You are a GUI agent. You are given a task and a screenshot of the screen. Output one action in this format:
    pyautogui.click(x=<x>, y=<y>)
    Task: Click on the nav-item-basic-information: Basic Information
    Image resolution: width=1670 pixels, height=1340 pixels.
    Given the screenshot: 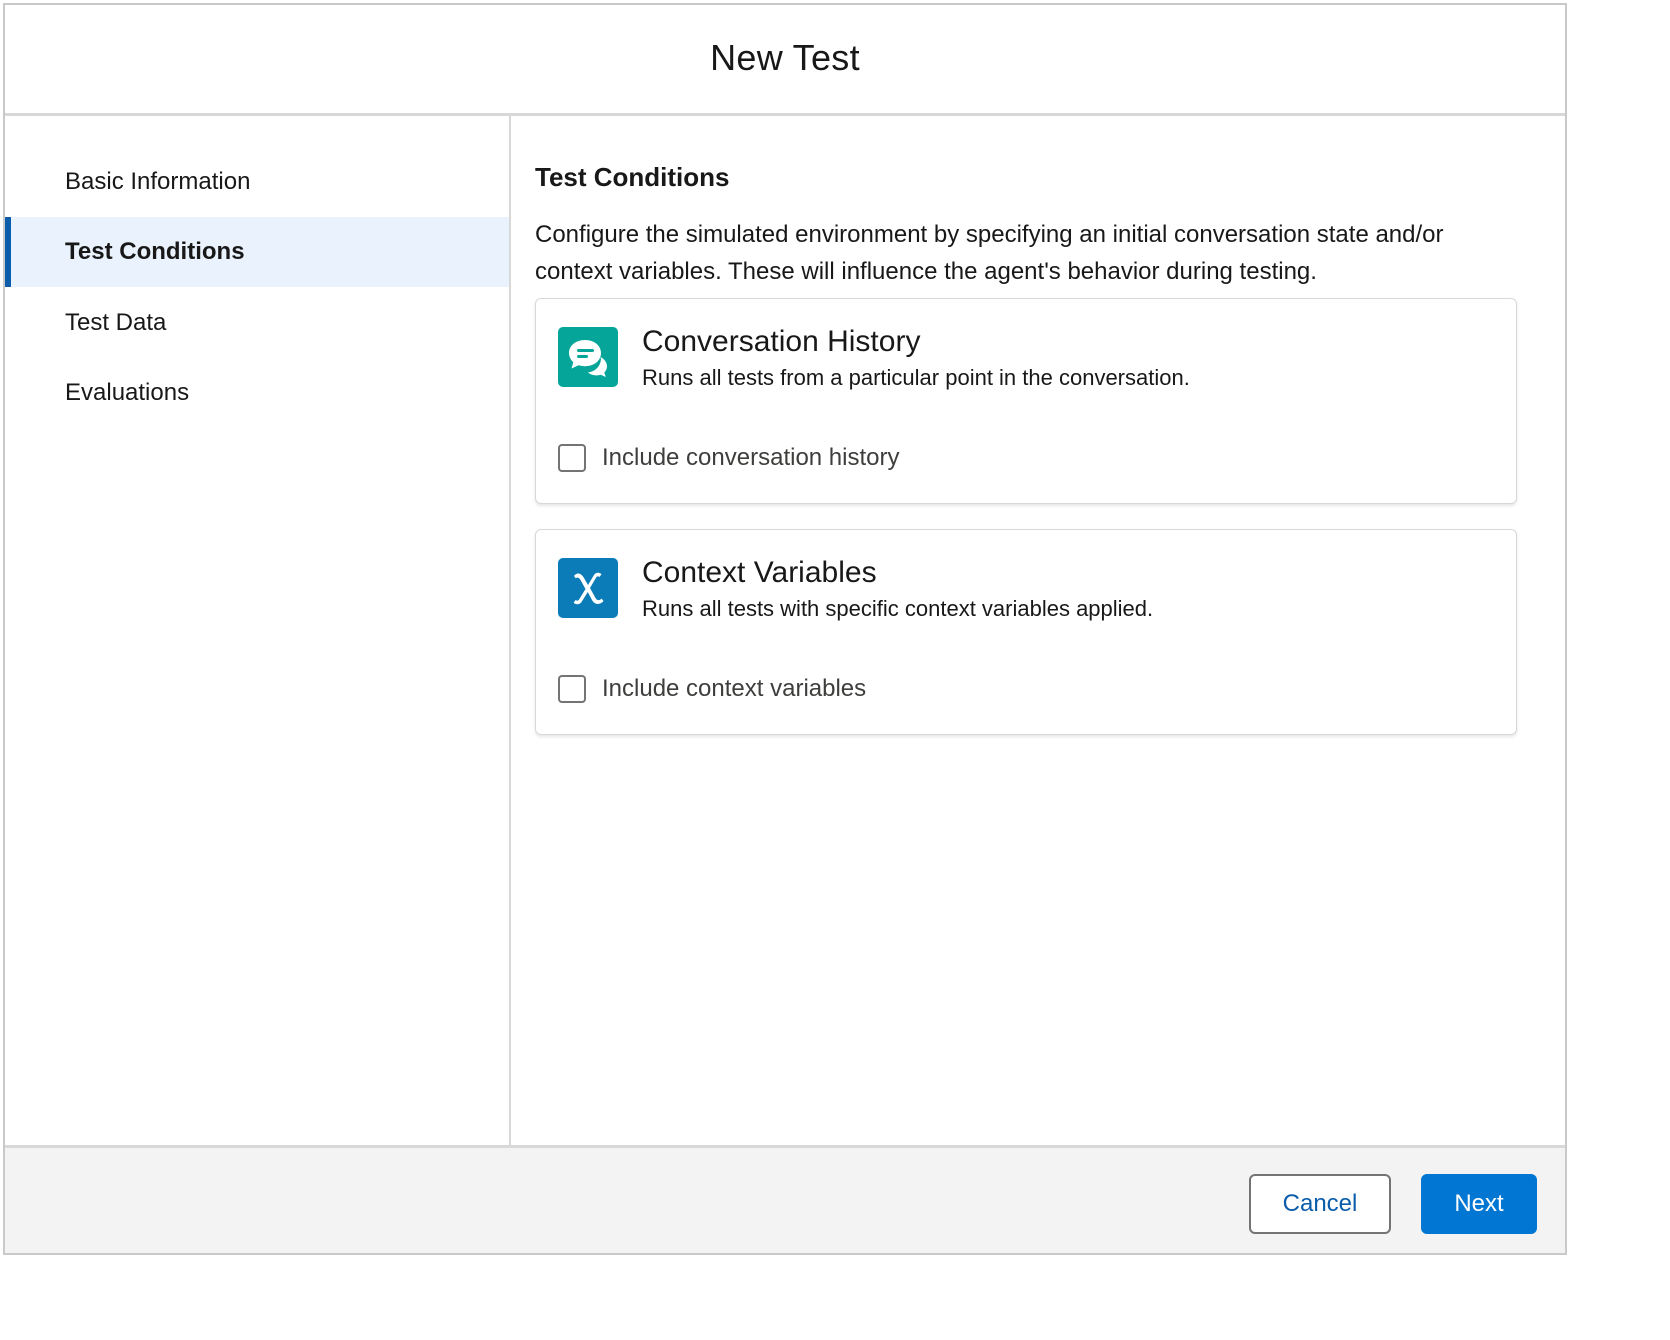 What is the action you would take?
    pyautogui.click(x=257, y=182)
    